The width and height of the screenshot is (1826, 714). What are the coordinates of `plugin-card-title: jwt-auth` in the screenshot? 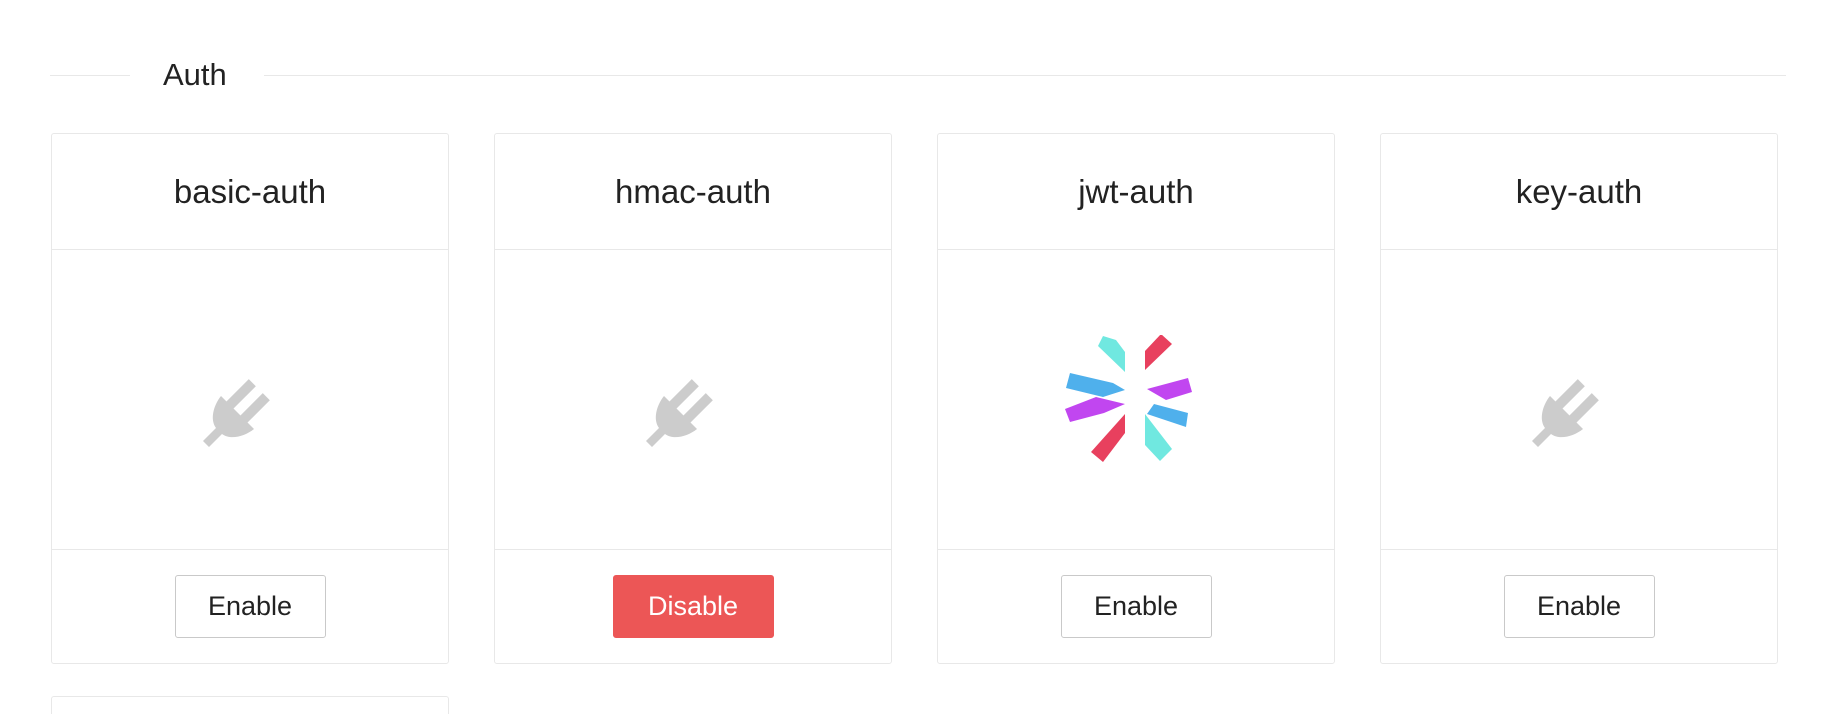 It's located at (1136, 192).